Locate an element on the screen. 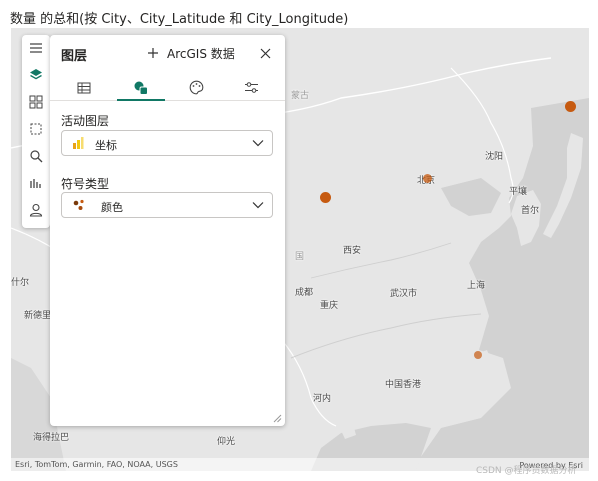 The width and height of the screenshot is (598, 481). resize-handle-icon is located at coordinates (277, 418).